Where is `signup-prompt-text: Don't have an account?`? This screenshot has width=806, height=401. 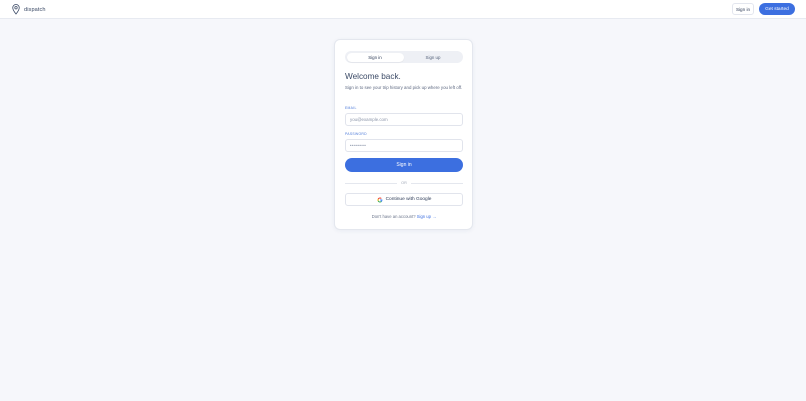 signup-prompt-text: Don't have an account? is located at coordinates (393, 216).